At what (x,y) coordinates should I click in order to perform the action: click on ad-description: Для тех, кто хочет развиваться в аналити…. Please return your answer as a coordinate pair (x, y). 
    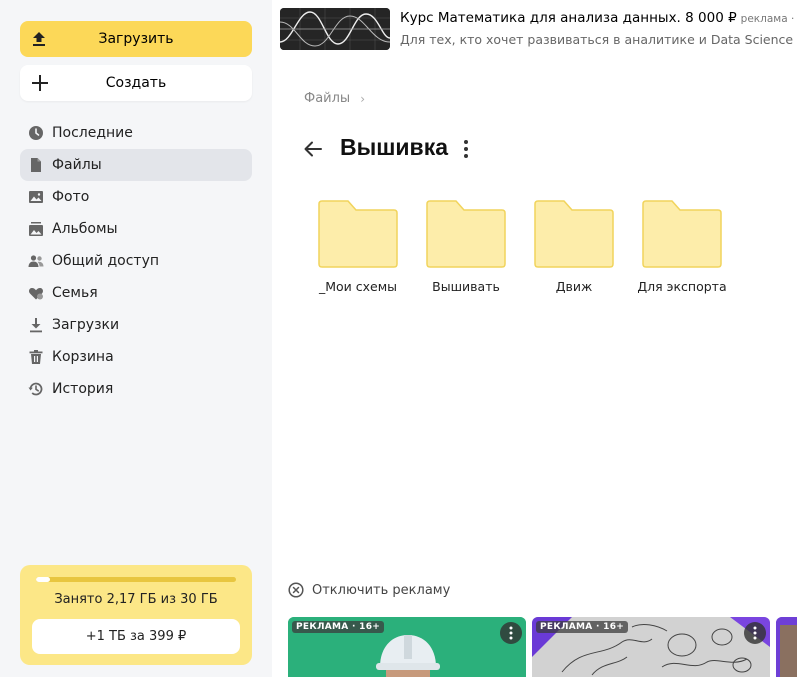
    Looking at the image, I should click on (597, 39).